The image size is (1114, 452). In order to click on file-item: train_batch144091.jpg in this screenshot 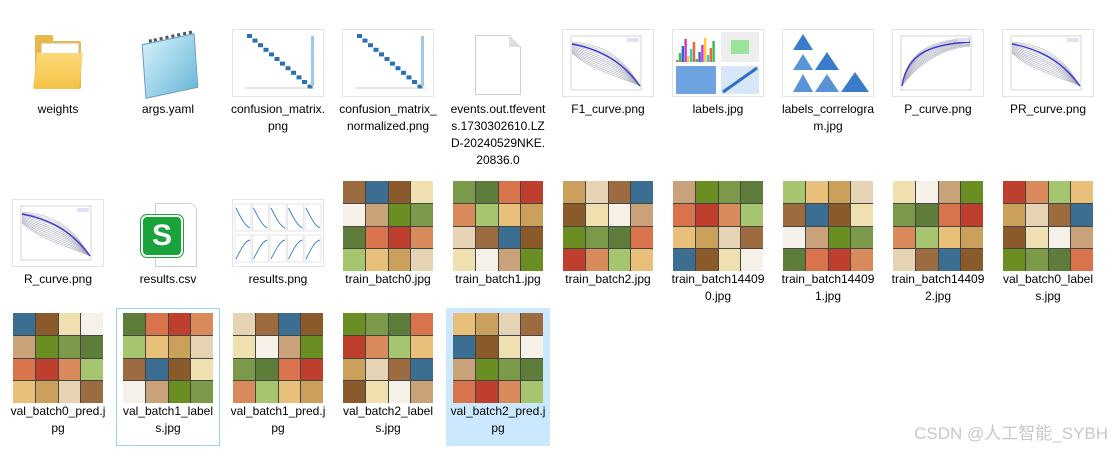, I will do `click(828, 245)`.